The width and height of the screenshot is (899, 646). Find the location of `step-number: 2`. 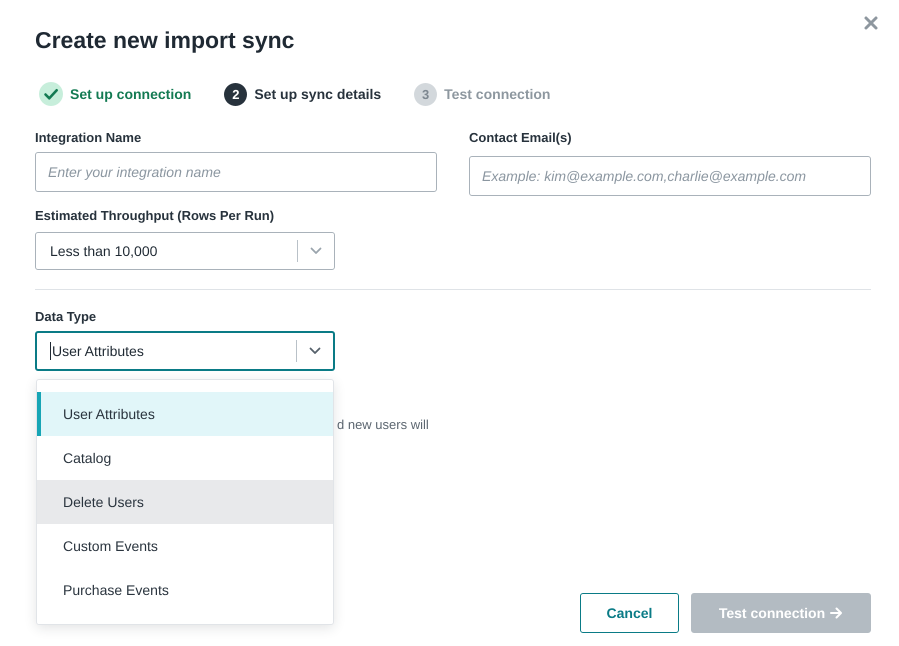

step-number: 2 is located at coordinates (236, 94).